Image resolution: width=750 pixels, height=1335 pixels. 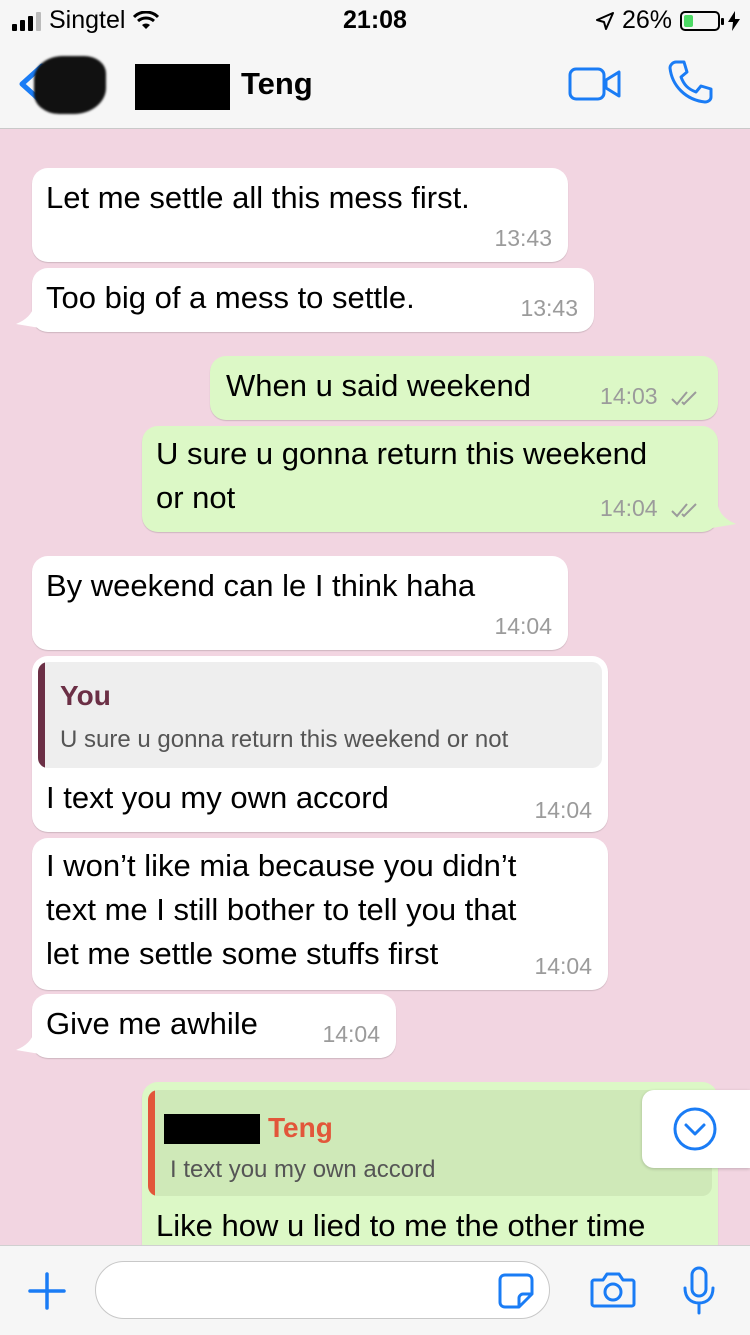 I want to click on quoted-author: Teng, so click(x=300, y=1127).